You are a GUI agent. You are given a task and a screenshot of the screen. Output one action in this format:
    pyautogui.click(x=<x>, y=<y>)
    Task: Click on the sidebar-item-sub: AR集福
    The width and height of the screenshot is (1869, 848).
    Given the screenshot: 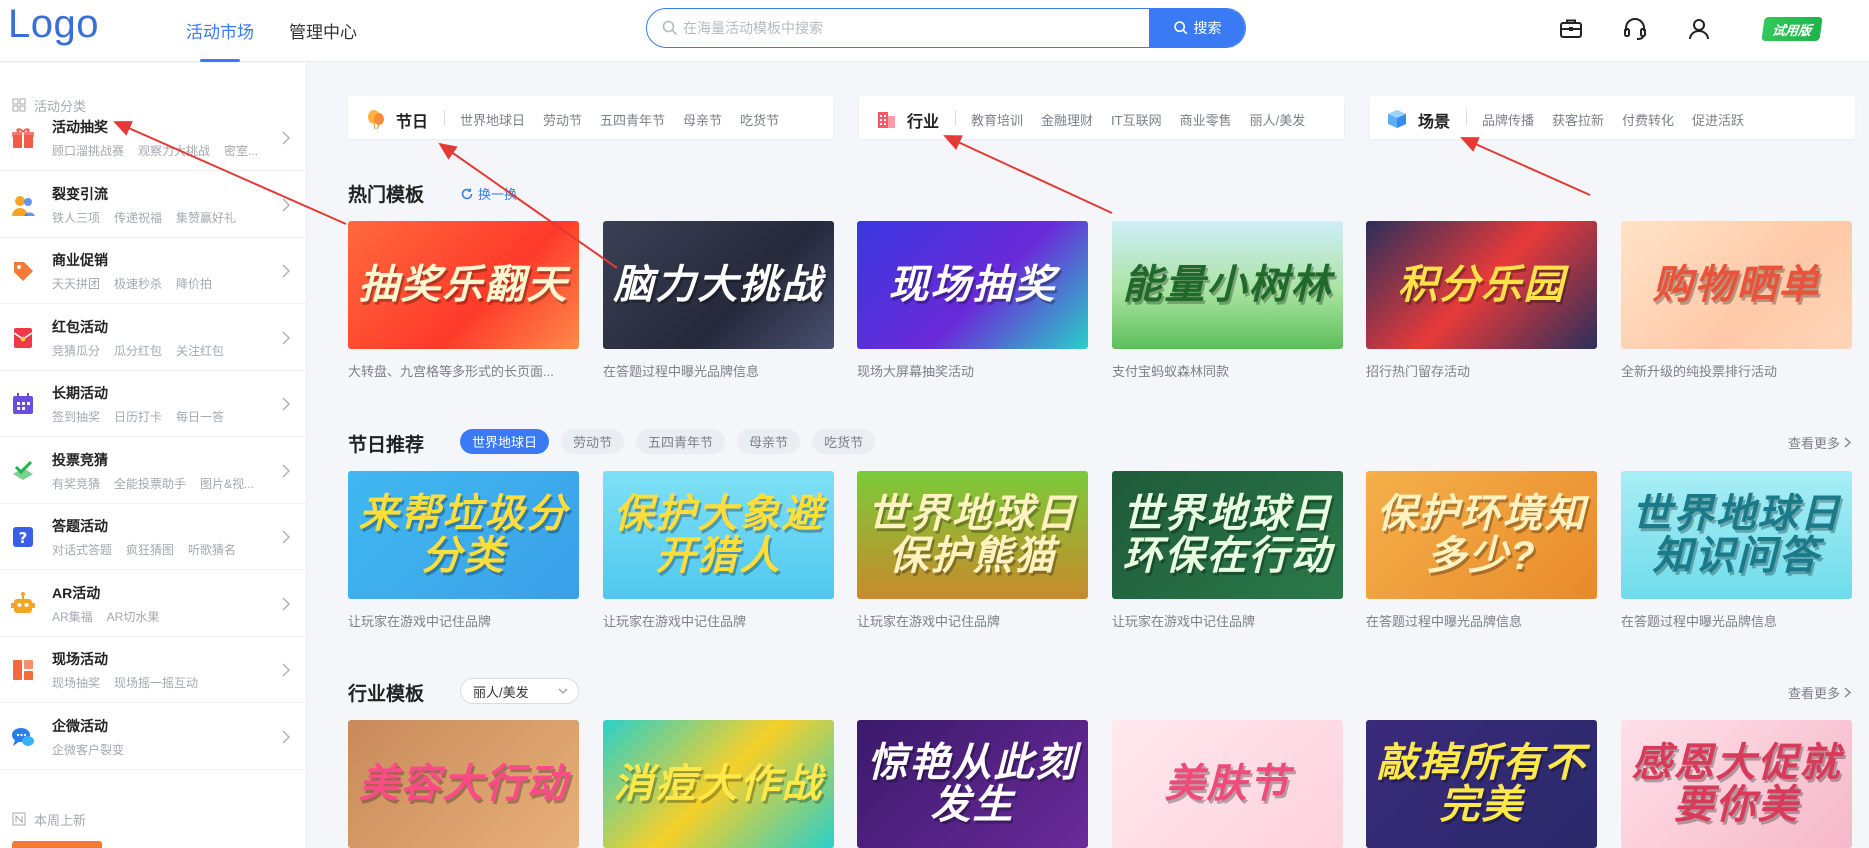 What is the action you would take?
    pyautogui.click(x=72, y=616)
    